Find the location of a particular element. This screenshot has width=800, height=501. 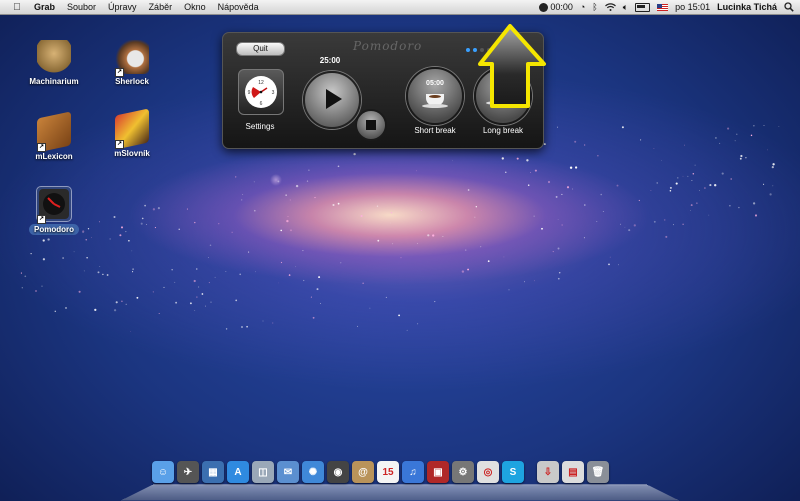

clock-number: 9 is located at coordinates (249, 93).